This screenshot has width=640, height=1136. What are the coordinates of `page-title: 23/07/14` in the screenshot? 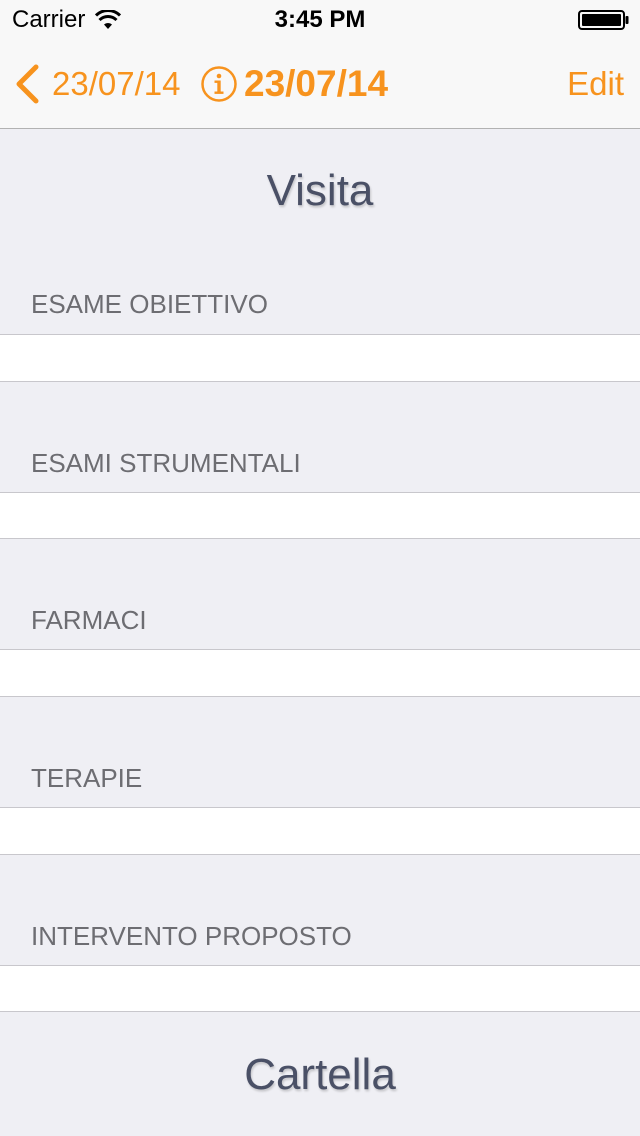 It's located at (316, 83).